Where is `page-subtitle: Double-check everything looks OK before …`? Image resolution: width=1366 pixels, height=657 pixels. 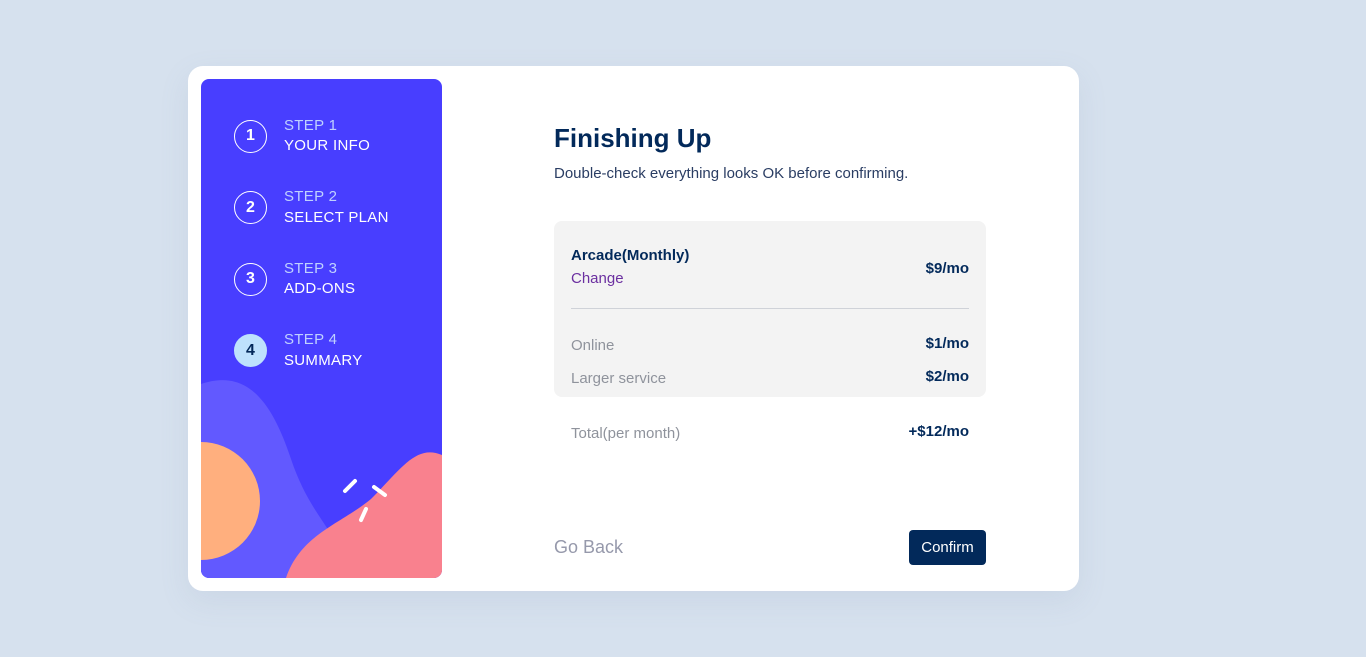
page-subtitle: Double-check everything looks OK before … is located at coordinates (731, 173).